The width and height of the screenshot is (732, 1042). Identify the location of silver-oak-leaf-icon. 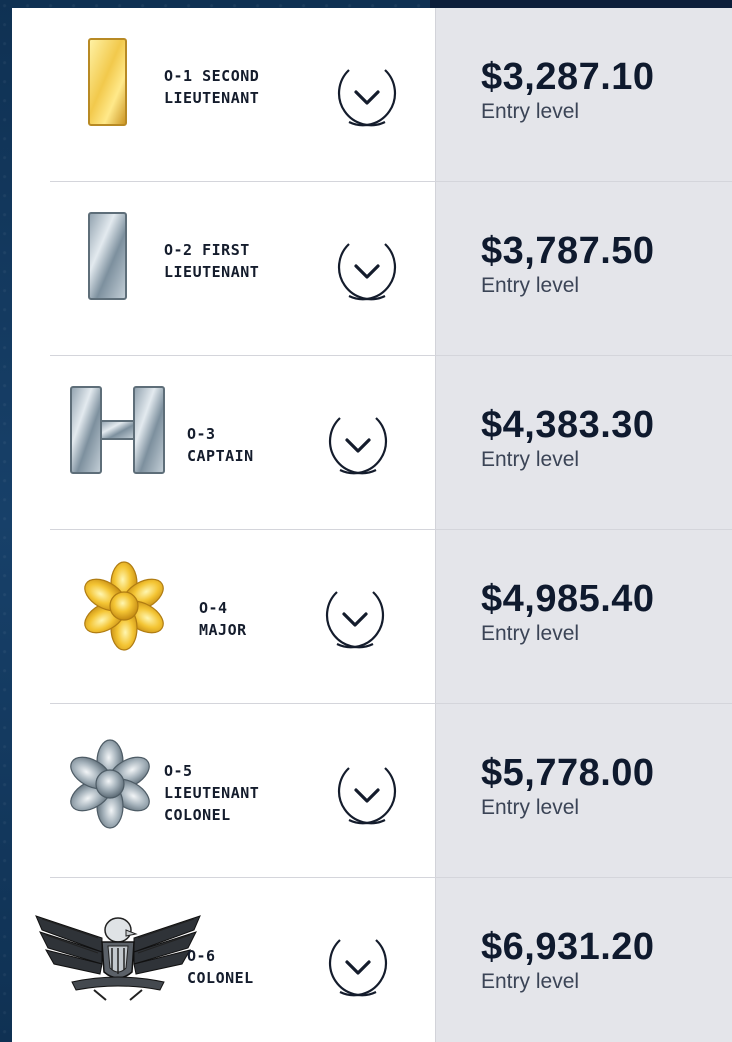
(110, 784).